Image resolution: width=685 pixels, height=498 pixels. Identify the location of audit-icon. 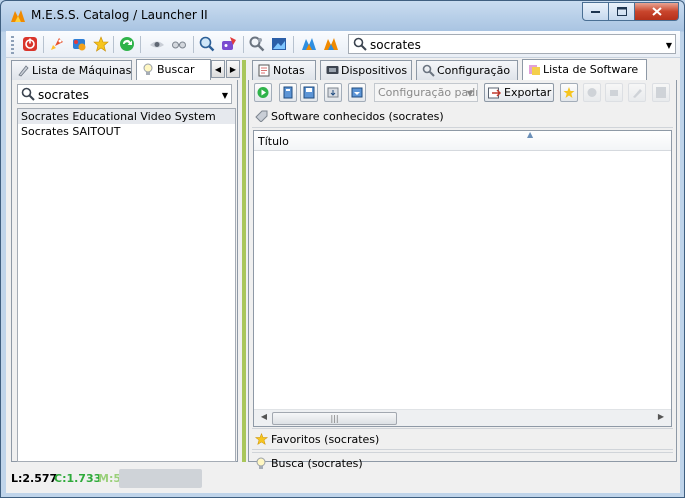
(207, 44).